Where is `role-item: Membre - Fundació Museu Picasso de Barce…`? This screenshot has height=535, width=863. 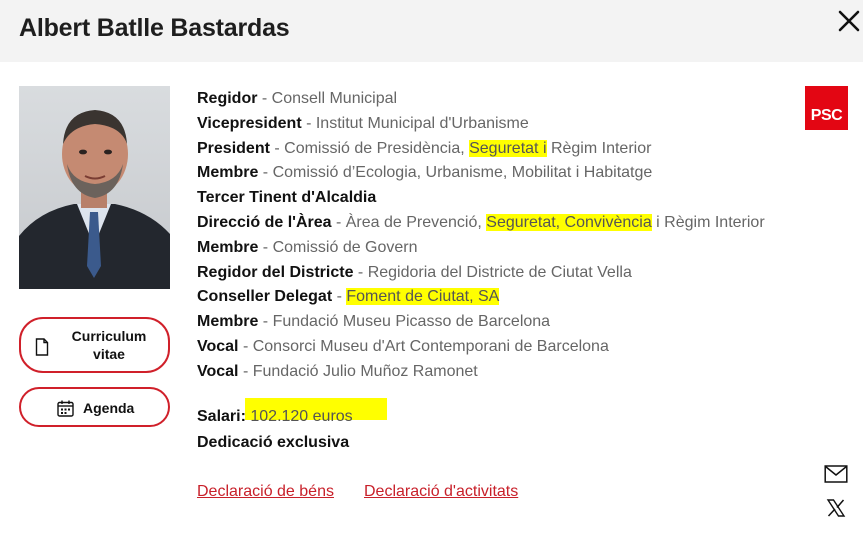
role-item: Membre - Fundació Museu Picasso de Barce… is located at coordinates (497, 322).